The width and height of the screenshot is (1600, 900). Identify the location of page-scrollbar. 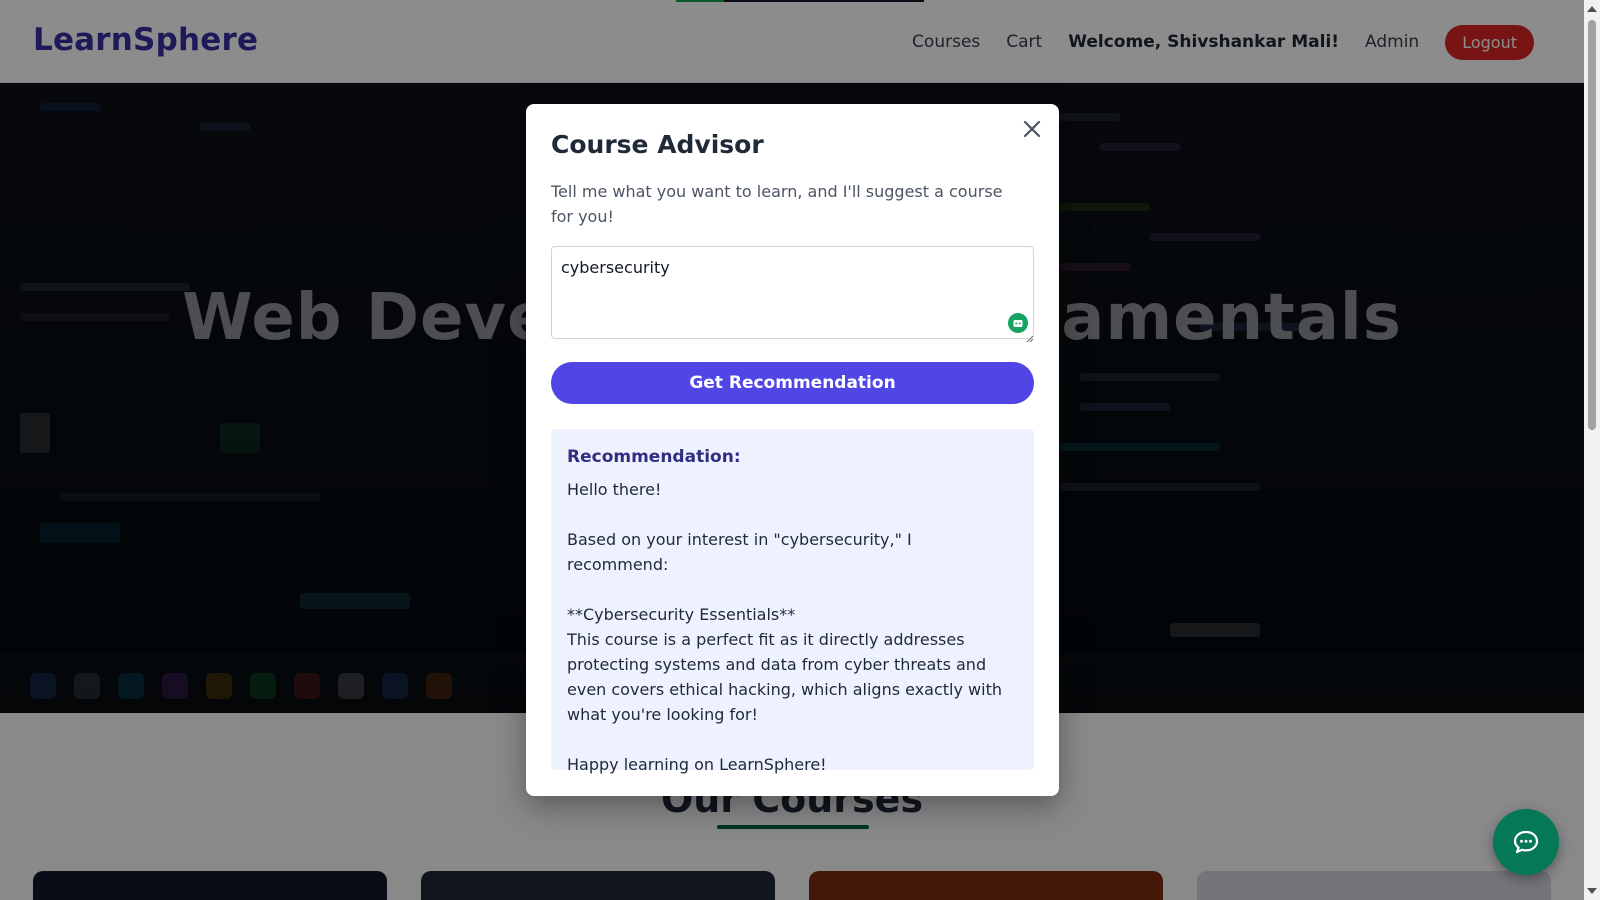
(1592, 450).